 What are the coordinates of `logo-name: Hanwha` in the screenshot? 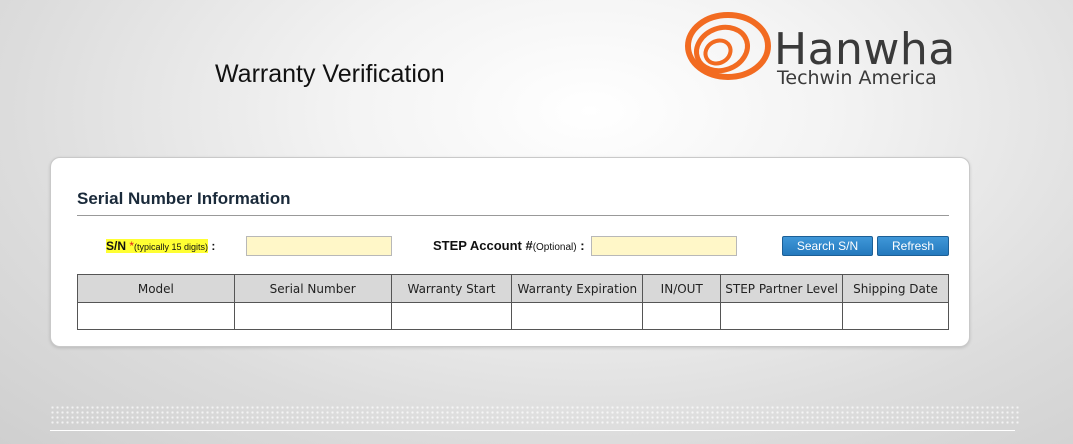 It's located at (865, 49).